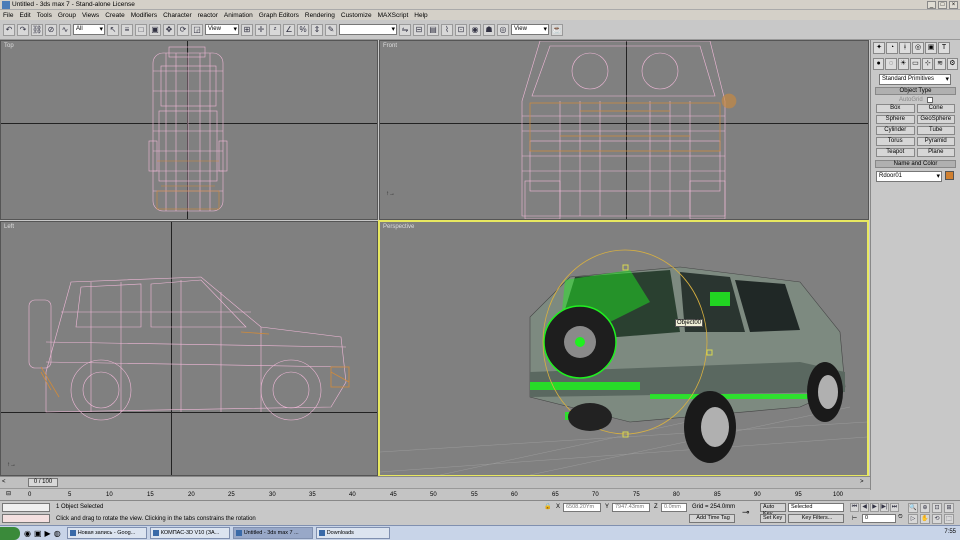  I want to click on cylinder-button: Cylinder, so click(895, 130).